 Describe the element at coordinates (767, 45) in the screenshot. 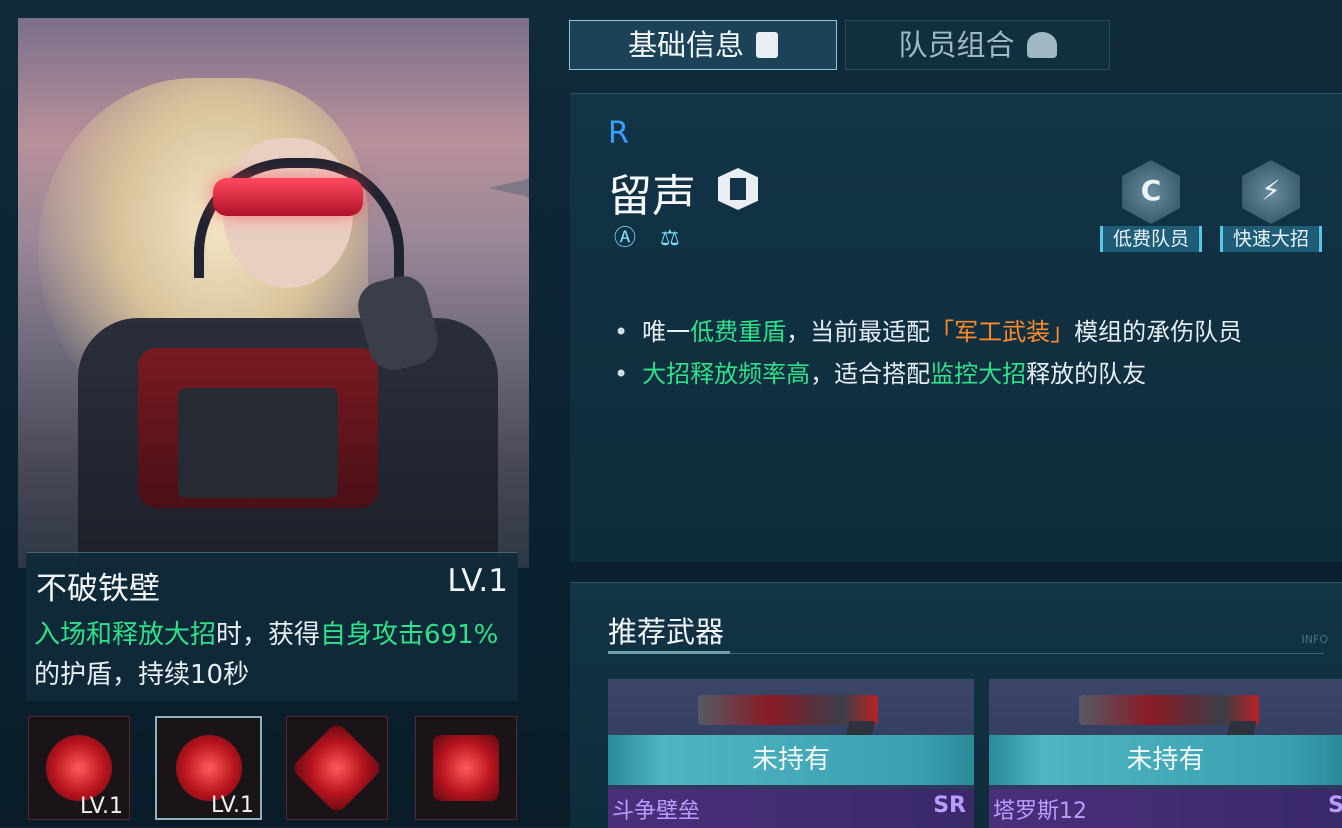

I see `info-card-icon` at that location.